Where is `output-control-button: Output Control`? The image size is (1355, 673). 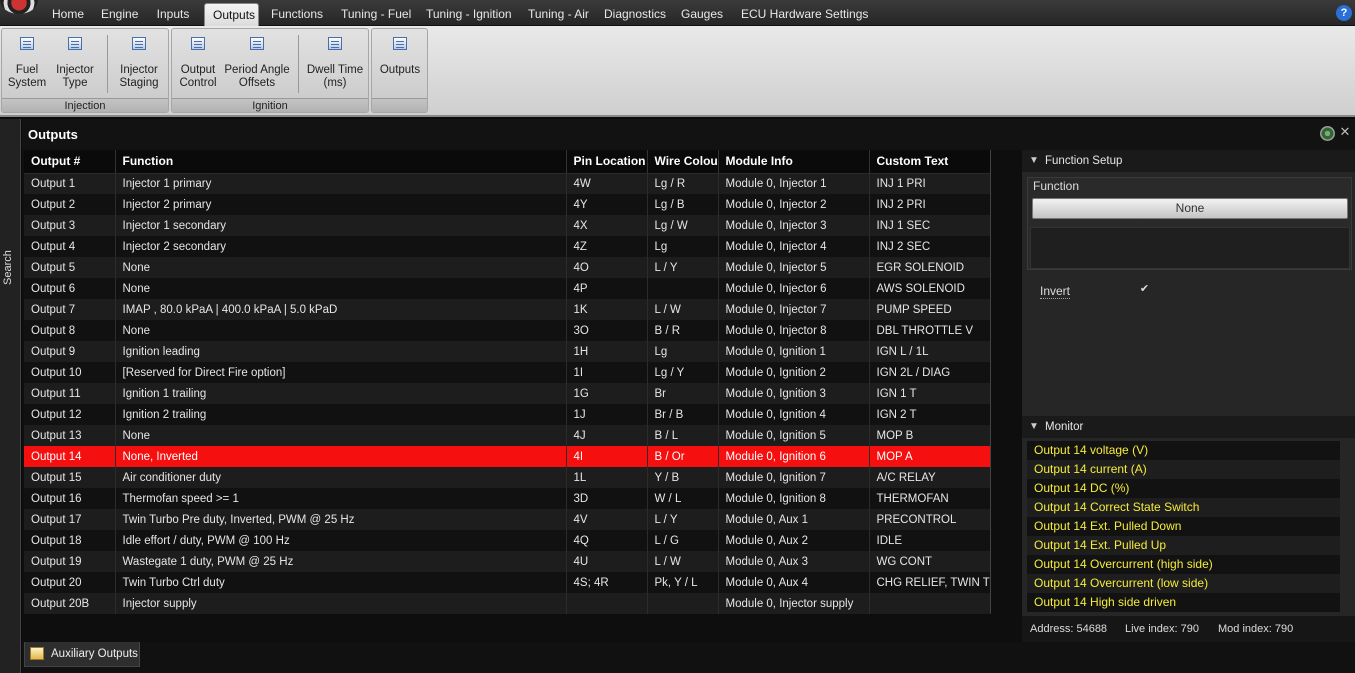 output-control-button: Output Control is located at coordinates (198, 61).